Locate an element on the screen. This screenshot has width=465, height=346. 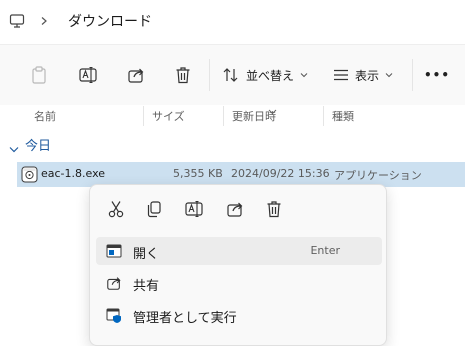
group-label: 今日 is located at coordinates (38, 146).